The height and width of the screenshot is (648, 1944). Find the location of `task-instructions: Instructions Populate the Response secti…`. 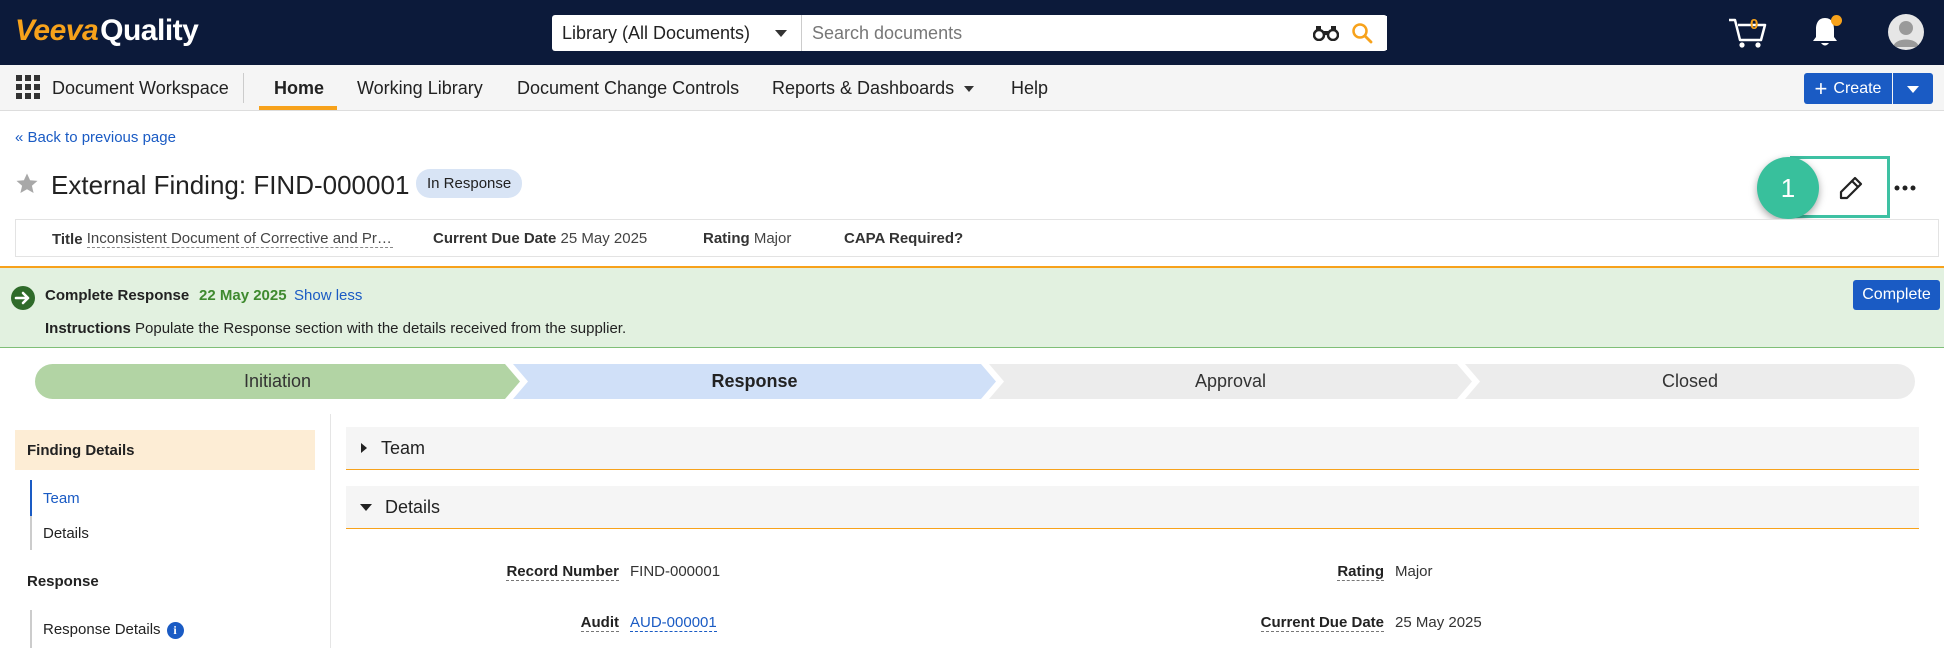

task-instructions: Instructions Populate the Response secti… is located at coordinates (335, 328).